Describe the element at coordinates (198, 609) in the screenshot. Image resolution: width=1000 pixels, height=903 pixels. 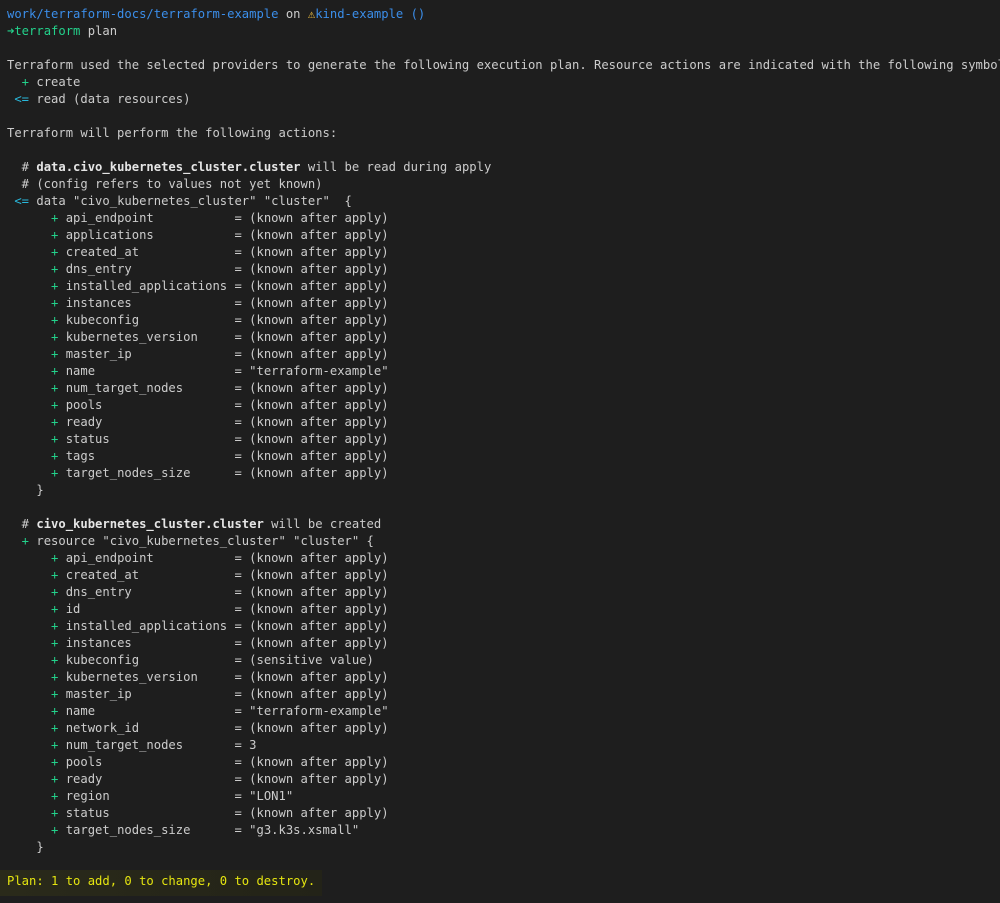
I see `attribute-row: + id = (known after apply)` at that location.